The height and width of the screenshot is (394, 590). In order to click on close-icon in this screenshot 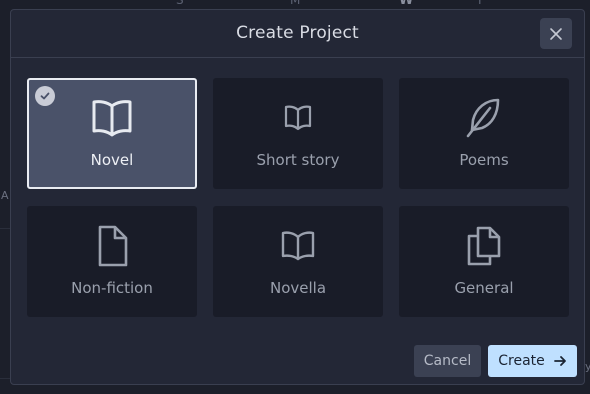, I will do `click(556, 33)`.